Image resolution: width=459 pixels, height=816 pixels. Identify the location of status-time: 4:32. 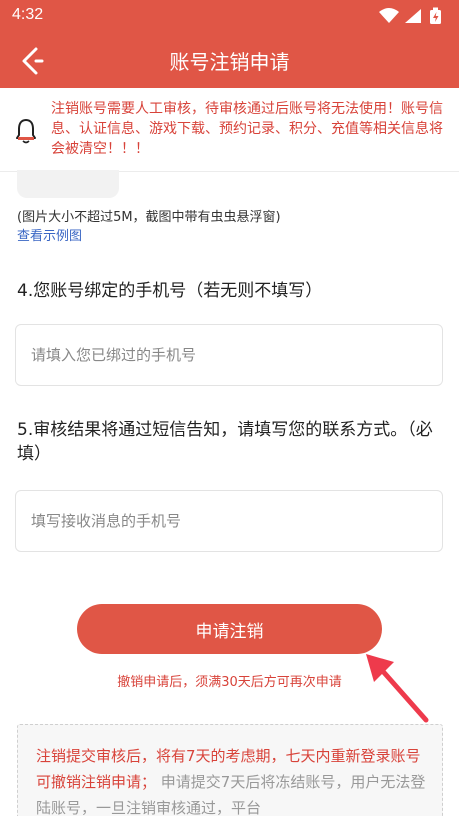
(28, 14).